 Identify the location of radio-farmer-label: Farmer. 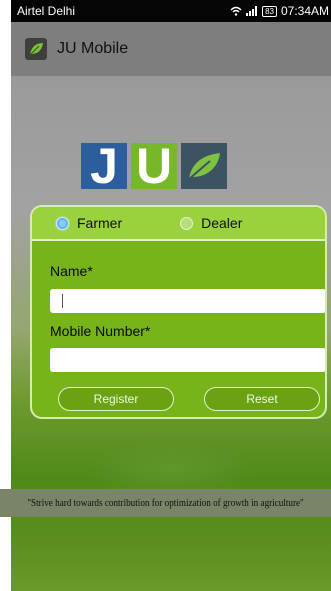
(99, 223).